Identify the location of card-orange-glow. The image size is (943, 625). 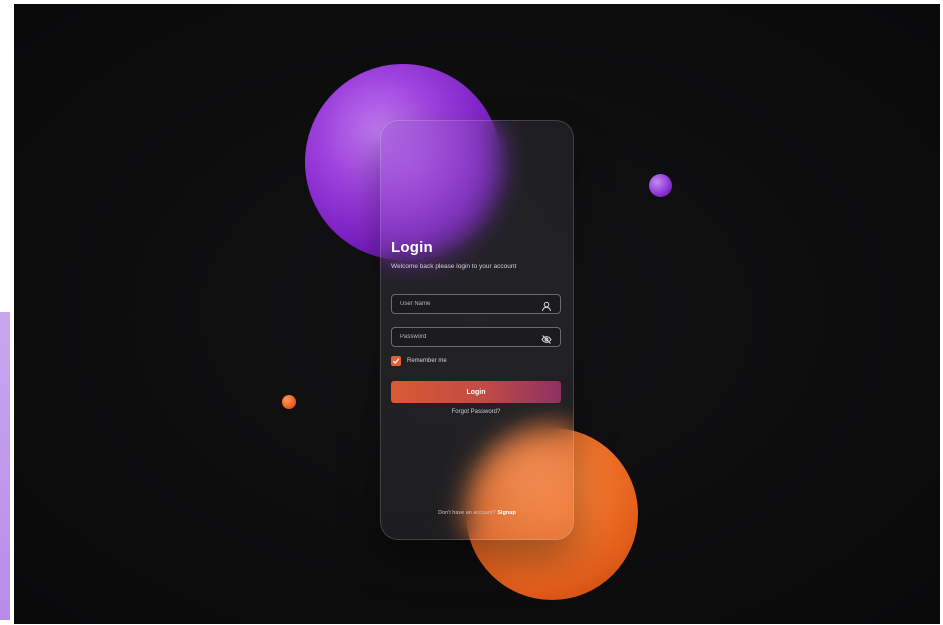
(517, 475).